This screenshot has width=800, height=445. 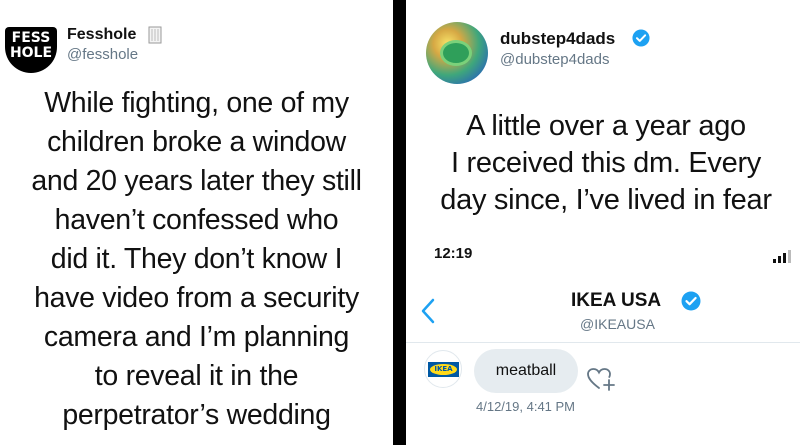 What do you see at coordinates (603, 342) in the screenshot?
I see `divider` at bounding box center [603, 342].